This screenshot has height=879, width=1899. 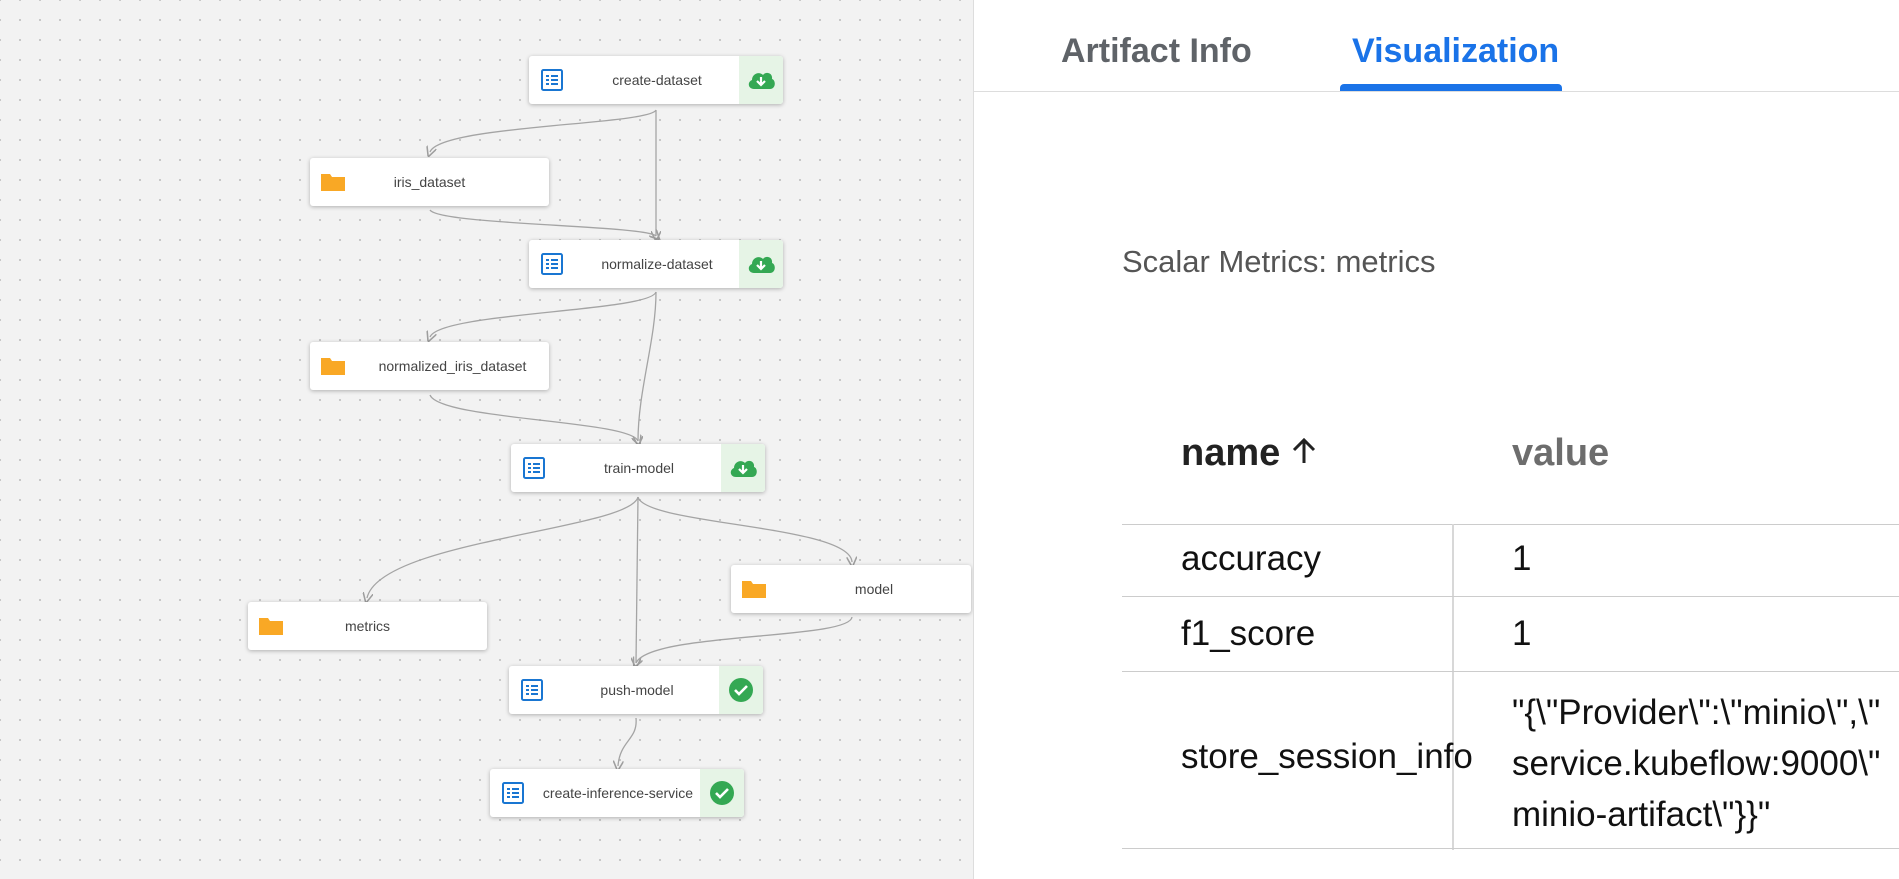 What do you see at coordinates (1248, 633) in the screenshot?
I see `metric-name: f1_score` at bounding box center [1248, 633].